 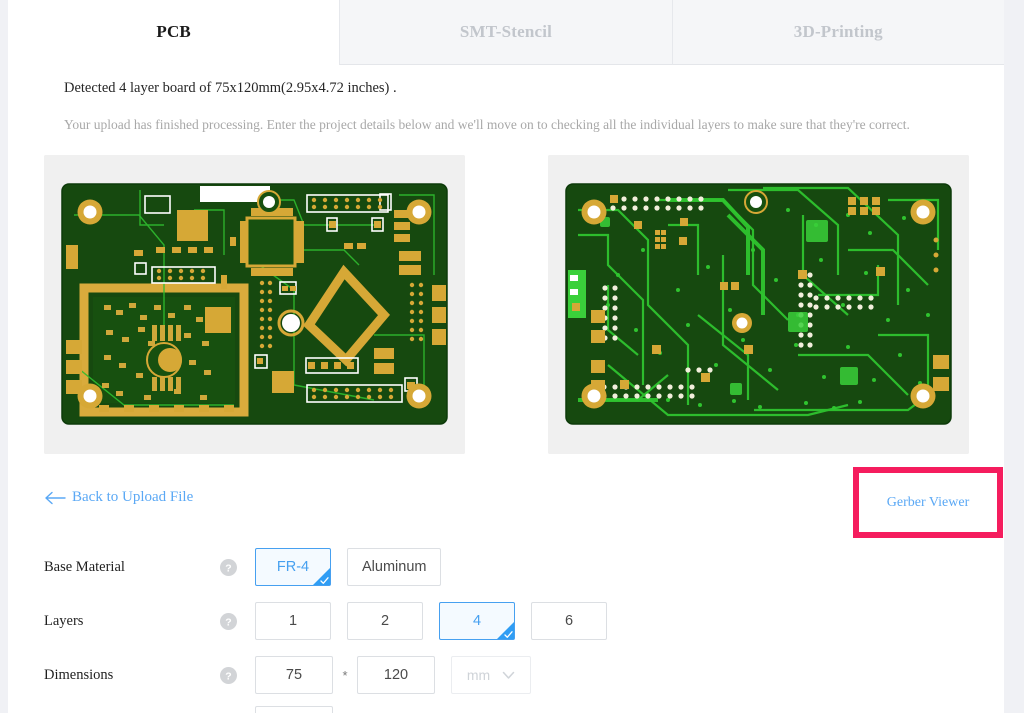 What do you see at coordinates (64, 620) in the screenshot?
I see `layers-label: Layers` at bounding box center [64, 620].